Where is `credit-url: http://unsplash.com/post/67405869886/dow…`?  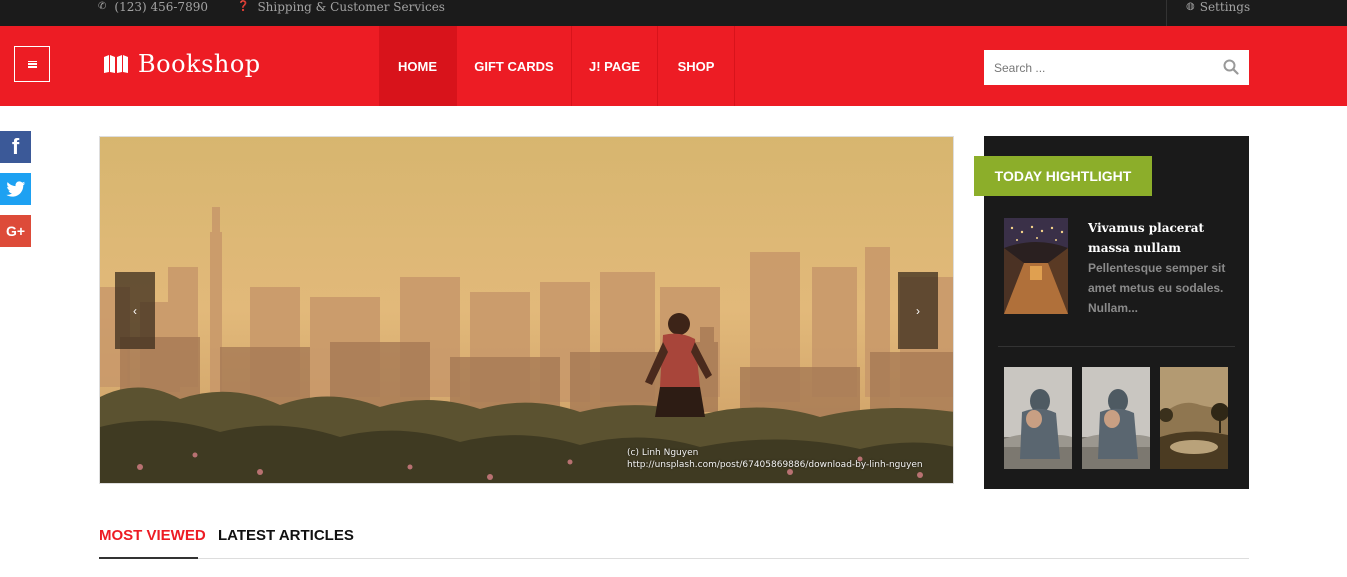 credit-url: http://unsplash.com/post/67405869886/dow… is located at coordinates (775, 465).